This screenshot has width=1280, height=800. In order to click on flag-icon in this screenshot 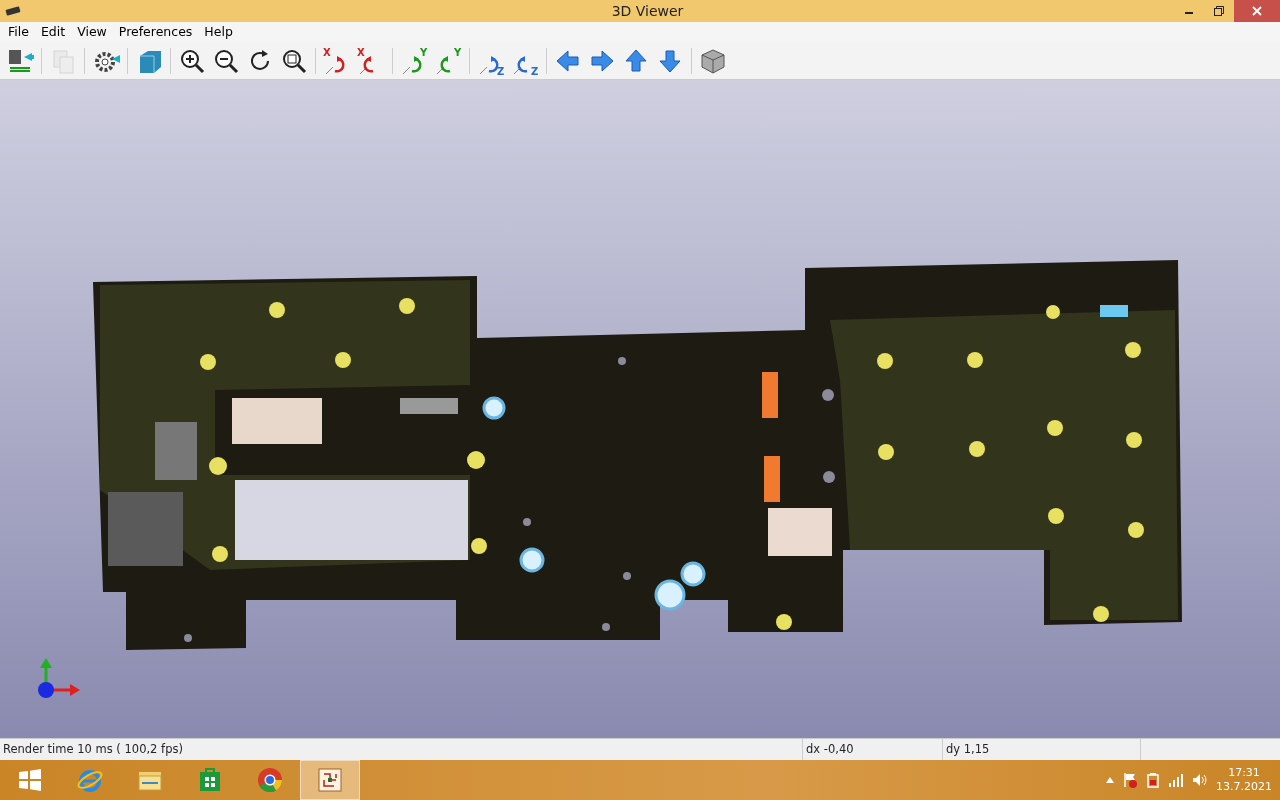, I will do `click(1130, 780)`.